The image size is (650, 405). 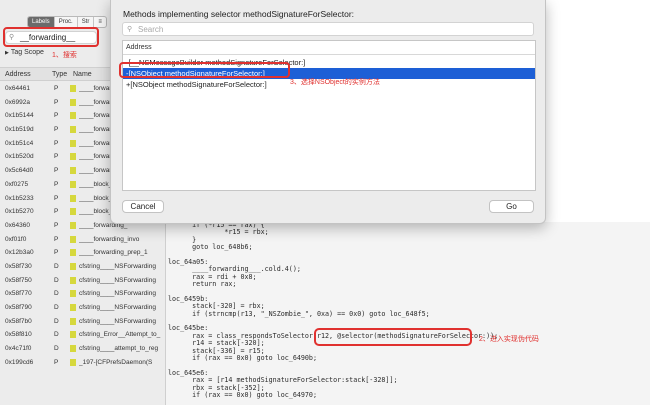 What do you see at coordinates (329, 48) in the screenshot?
I see `method-list-header: Address` at bounding box center [329, 48].